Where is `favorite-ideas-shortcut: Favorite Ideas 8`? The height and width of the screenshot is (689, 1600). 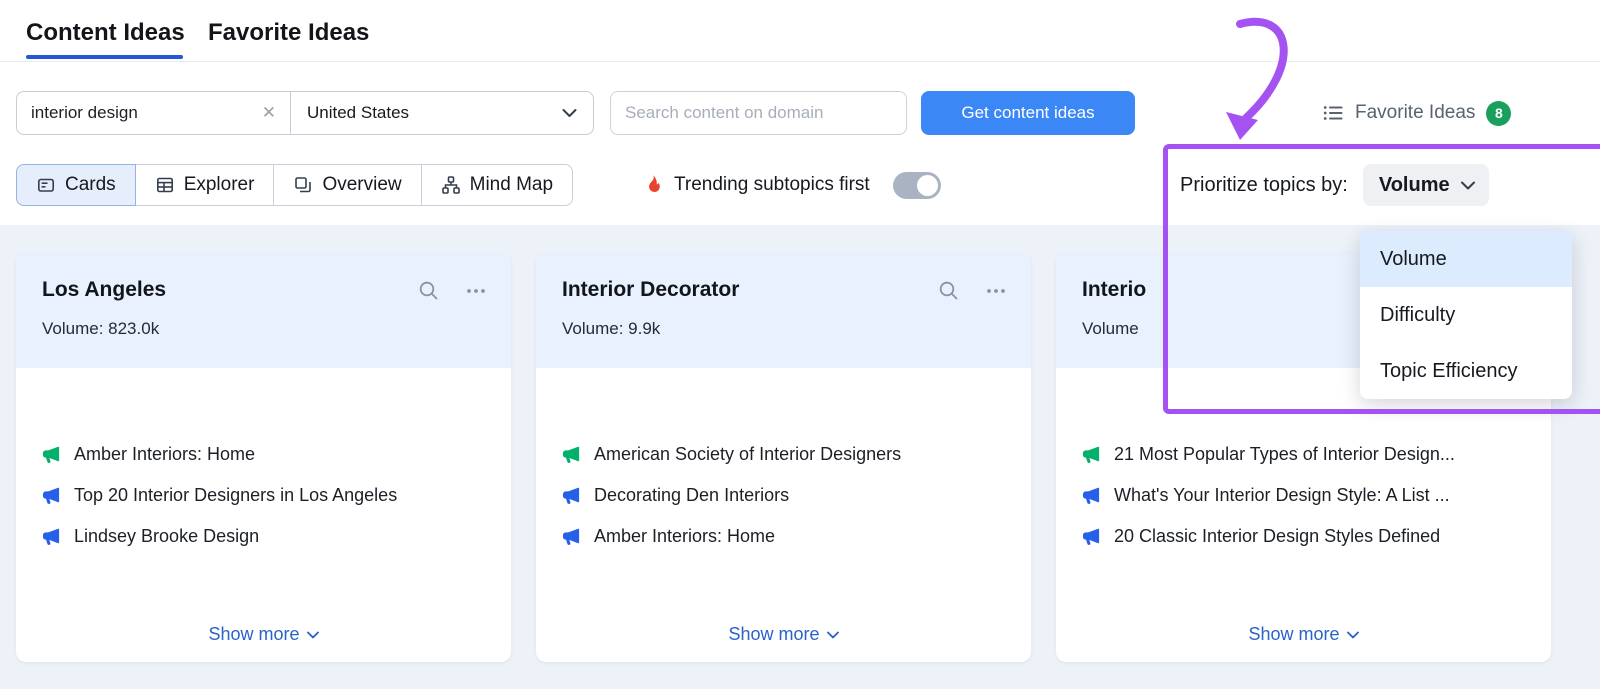
favorite-ideas-shortcut: Favorite Ideas 8 is located at coordinates (1417, 113).